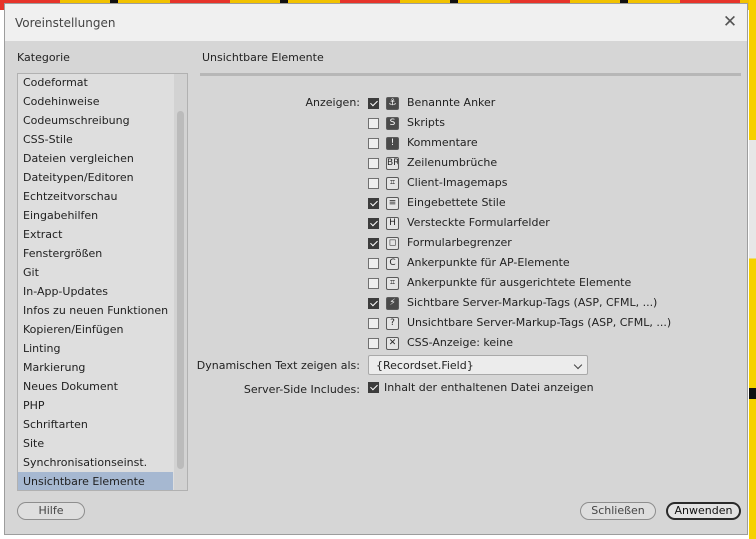 The image size is (756, 539). I want to click on invisible-server-tag-icon: ?, so click(392, 323).